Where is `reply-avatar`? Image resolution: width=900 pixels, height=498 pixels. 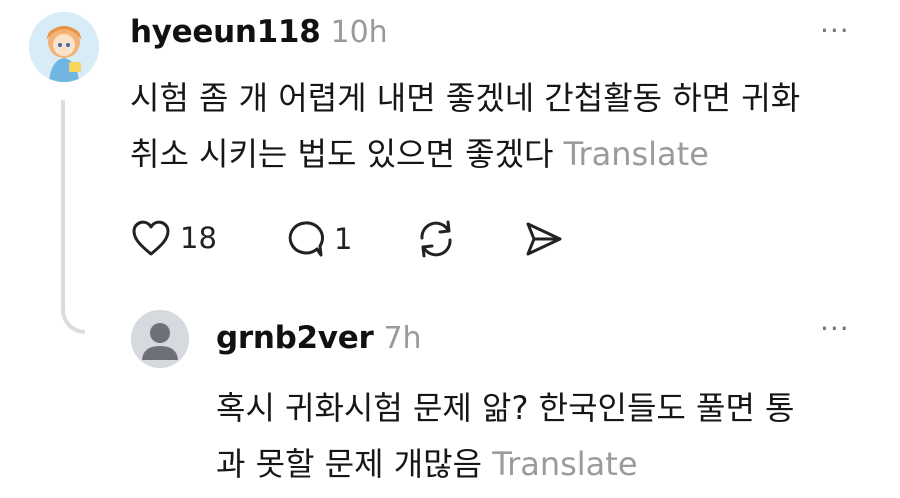
reply-avatar is located at coordinates (160, 339).